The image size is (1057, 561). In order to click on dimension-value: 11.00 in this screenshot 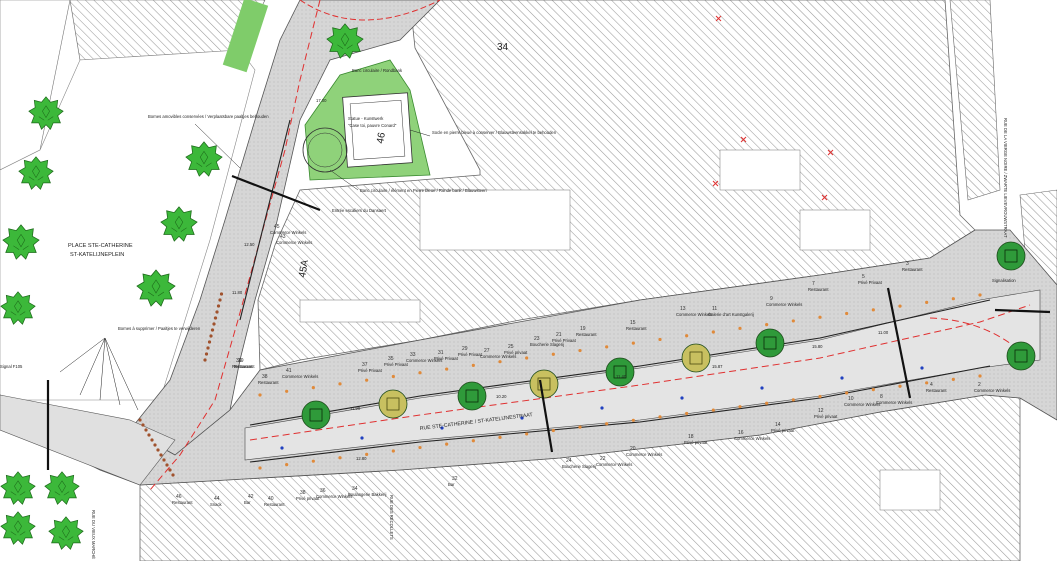, I will do `click(883, 332)`.